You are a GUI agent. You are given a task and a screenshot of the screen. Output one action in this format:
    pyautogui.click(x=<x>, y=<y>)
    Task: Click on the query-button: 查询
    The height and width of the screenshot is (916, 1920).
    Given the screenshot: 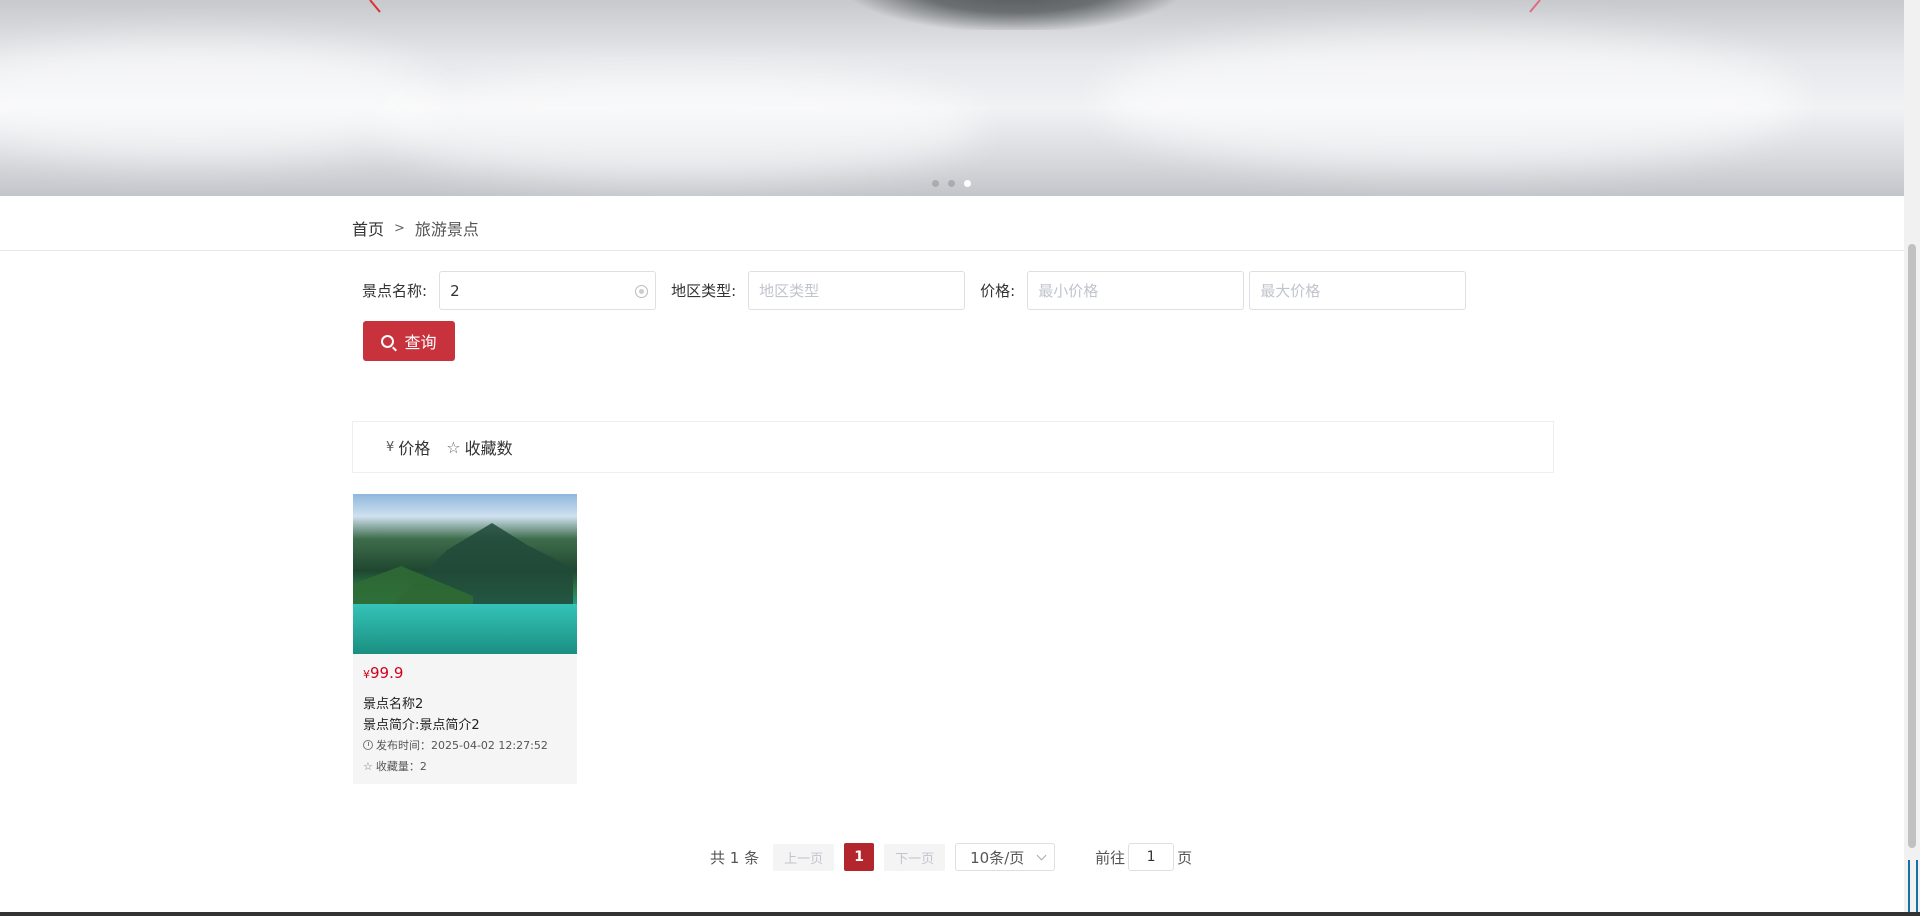 What is the action you would take?
    pyautogui.click(x=409, y=341)
    